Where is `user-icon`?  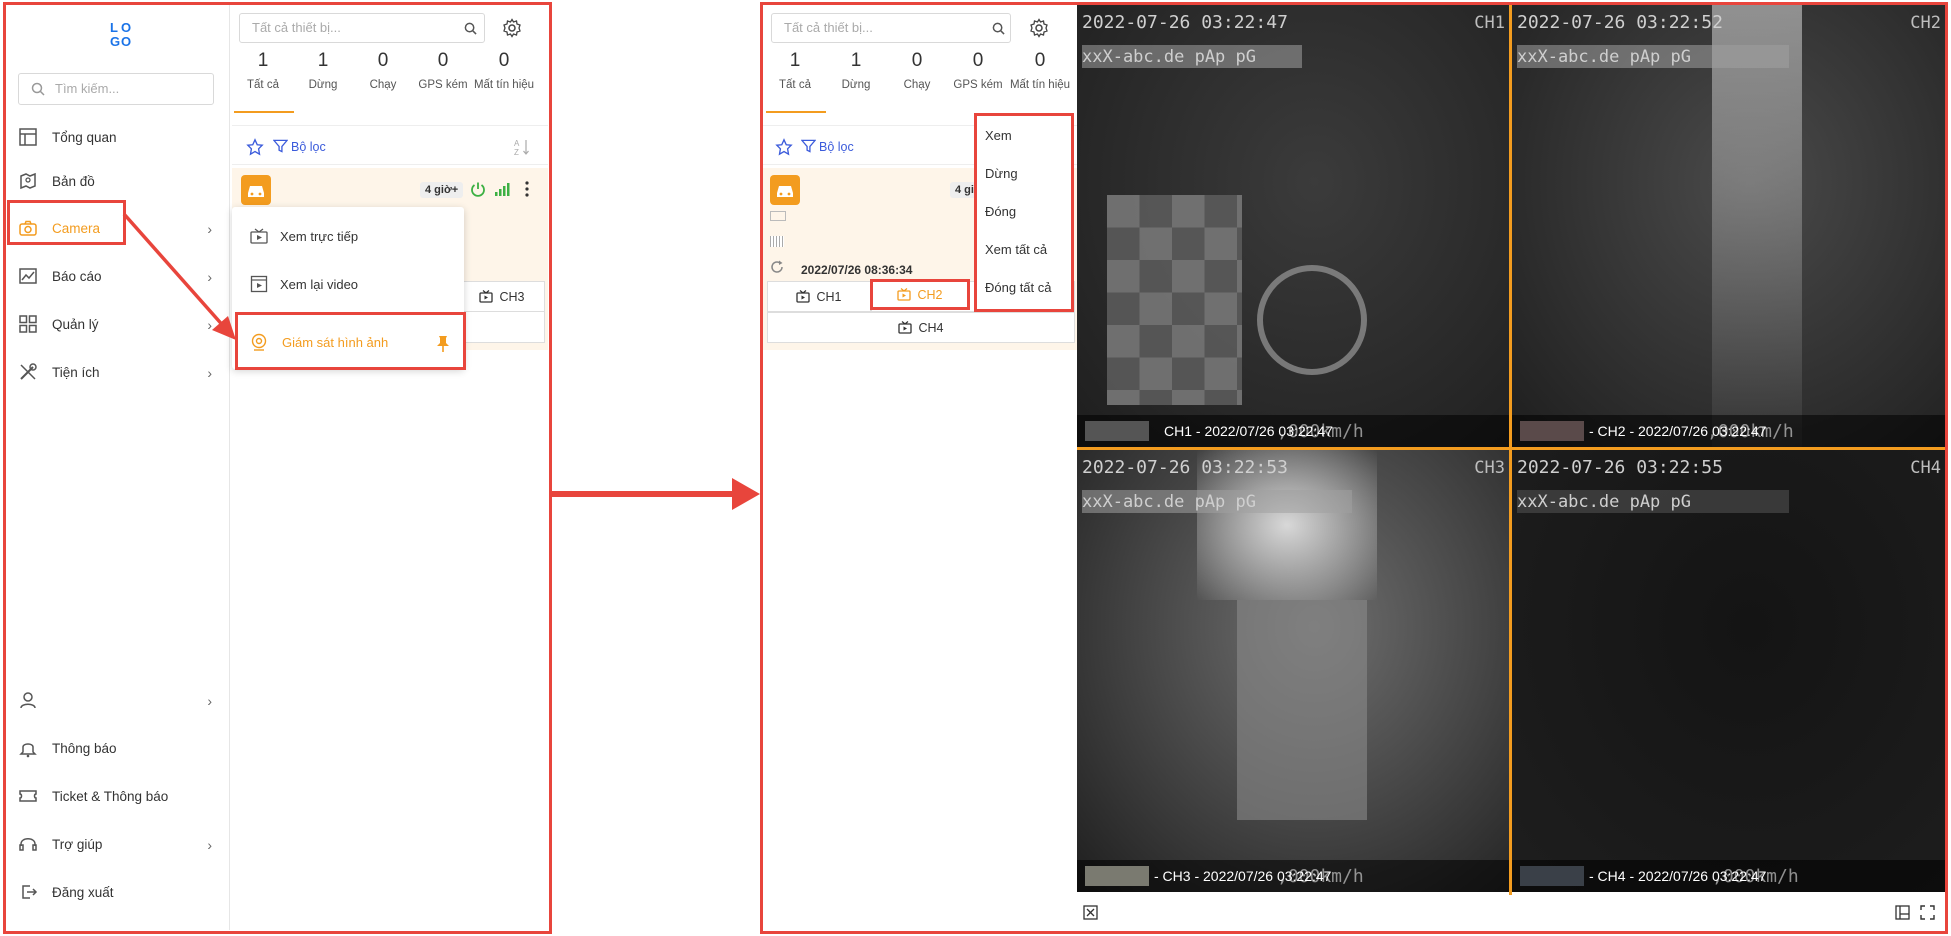 user-icon is located at coordinates (28, 700).